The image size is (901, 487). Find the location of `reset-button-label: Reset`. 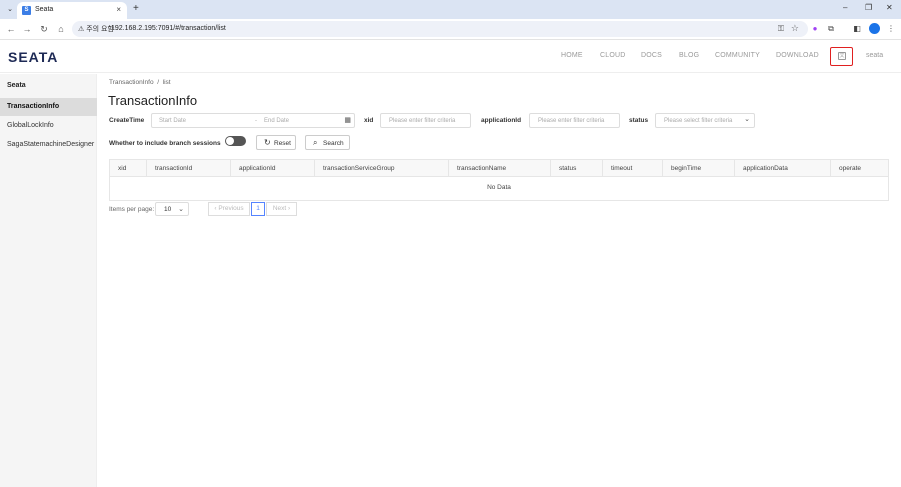

reset-button-label: Reset is located at coordinates (282, 143).